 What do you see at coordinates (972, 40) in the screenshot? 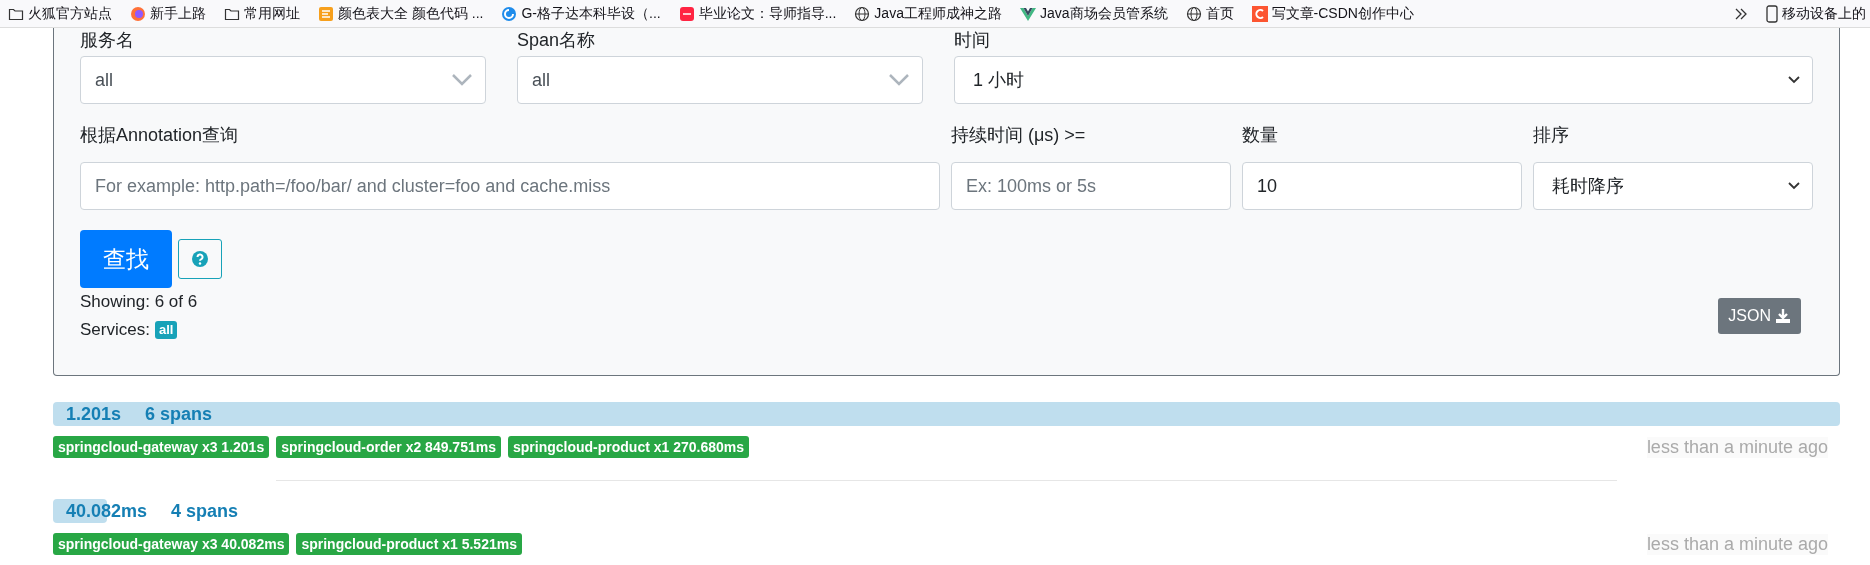
I see `field-label: 时间` at bounding box center [972, 40].